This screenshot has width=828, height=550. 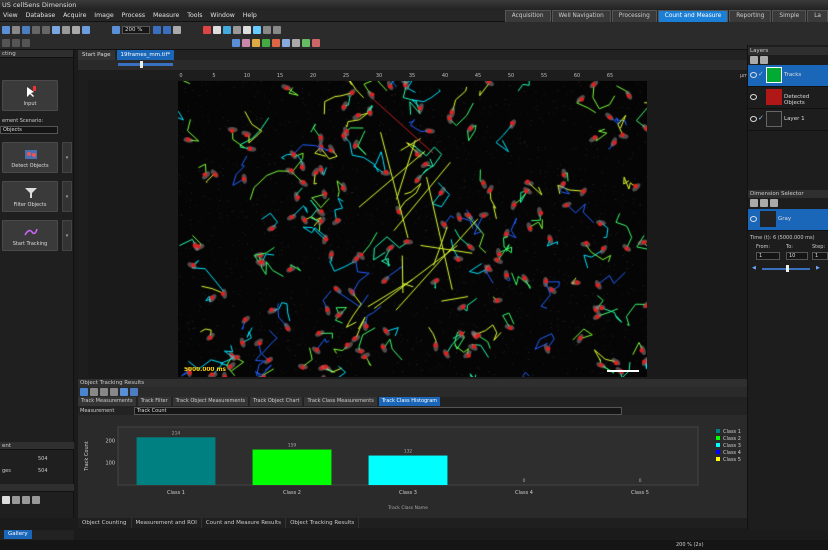 I want to click on tab-object-tracking-results: Object Tracking Results, so click(x=323, y=523).